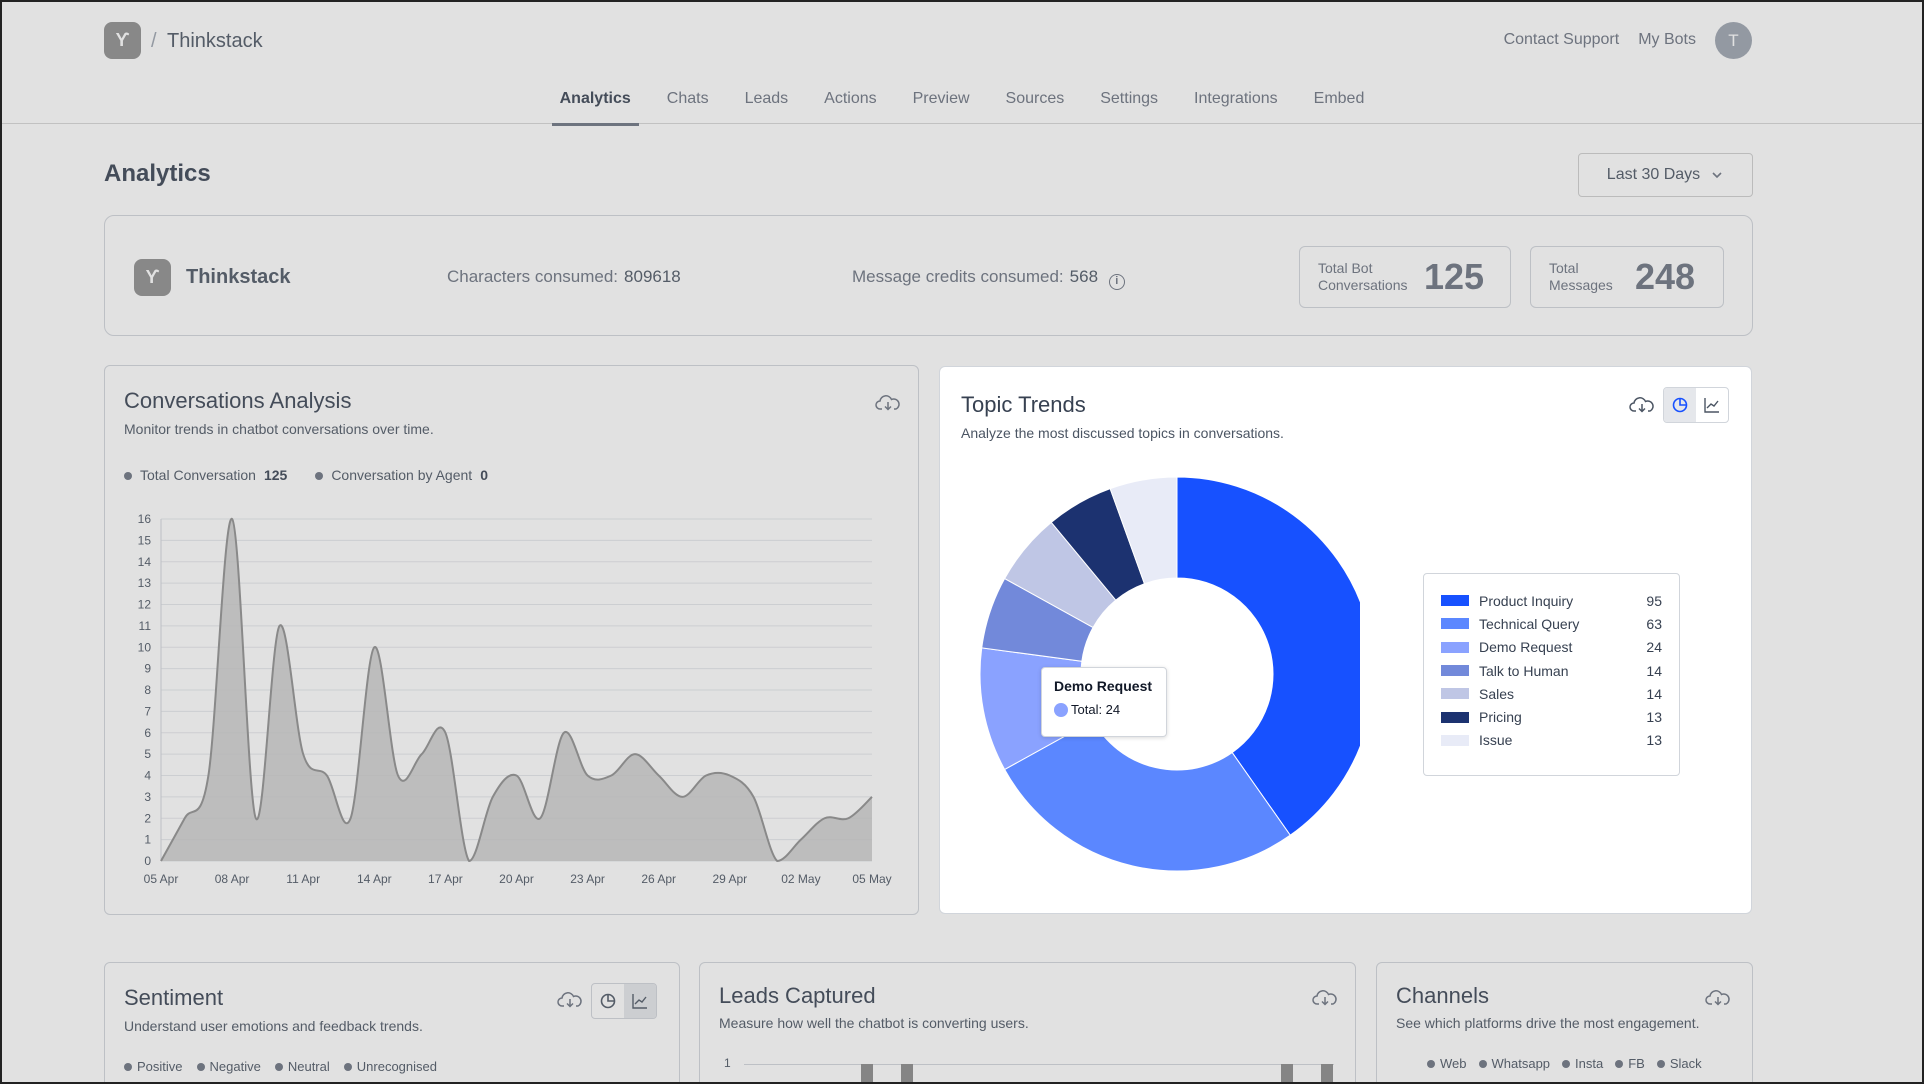  I want to click on legend-fb: FB, so click(1630, 1063).